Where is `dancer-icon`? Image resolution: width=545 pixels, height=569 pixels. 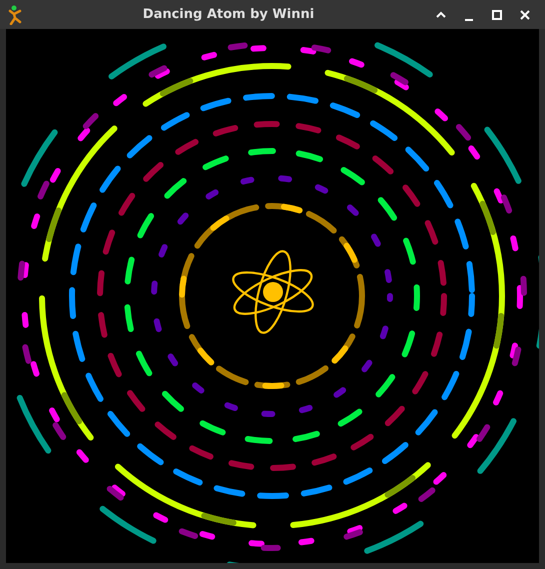 dancer-icon is located at coordinates (16, 14).